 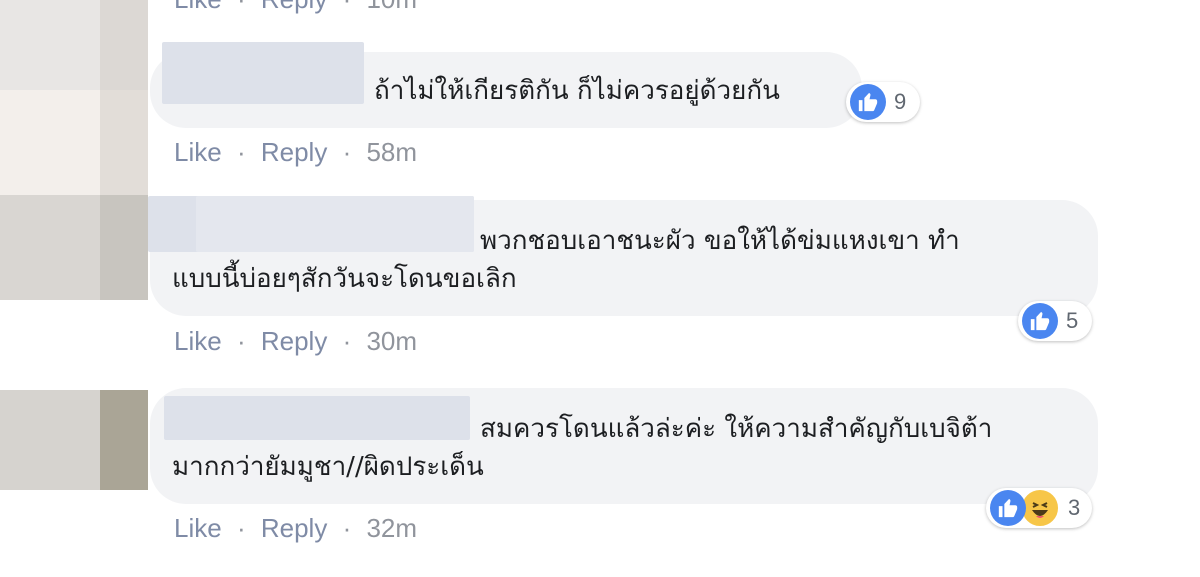 I want to click on comment-line: แบบนี้บ่อยๆสักวันจะโดนขอเลิก, so click(x=344, y=279).